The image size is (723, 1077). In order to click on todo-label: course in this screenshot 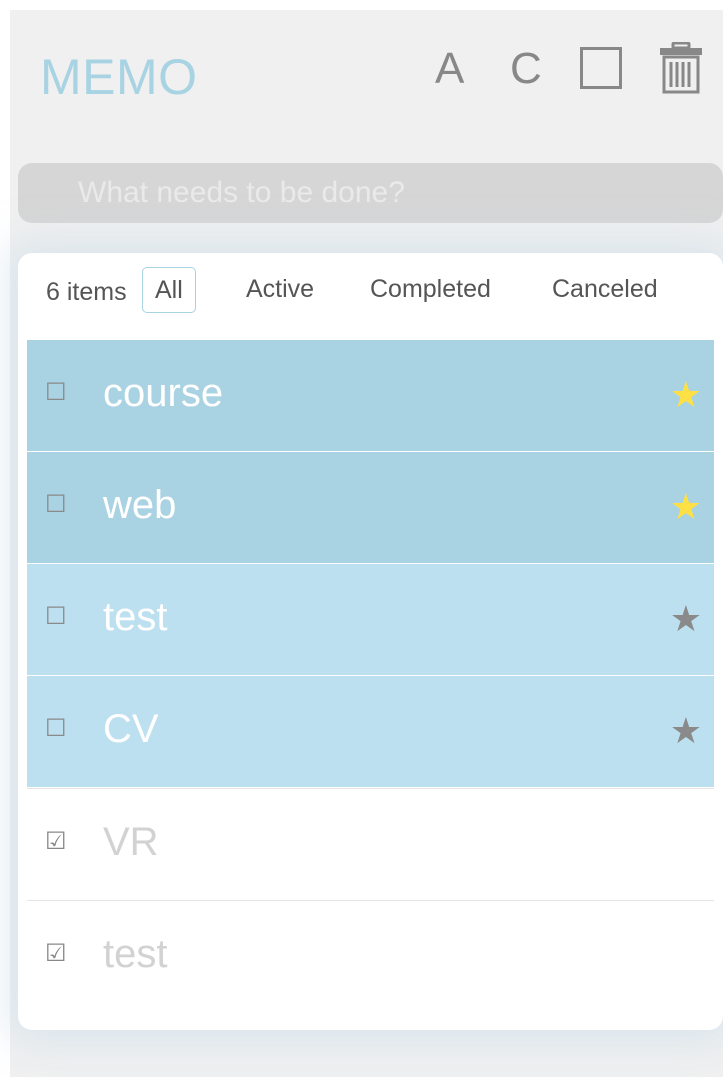, I will do `click(163, 393)`.